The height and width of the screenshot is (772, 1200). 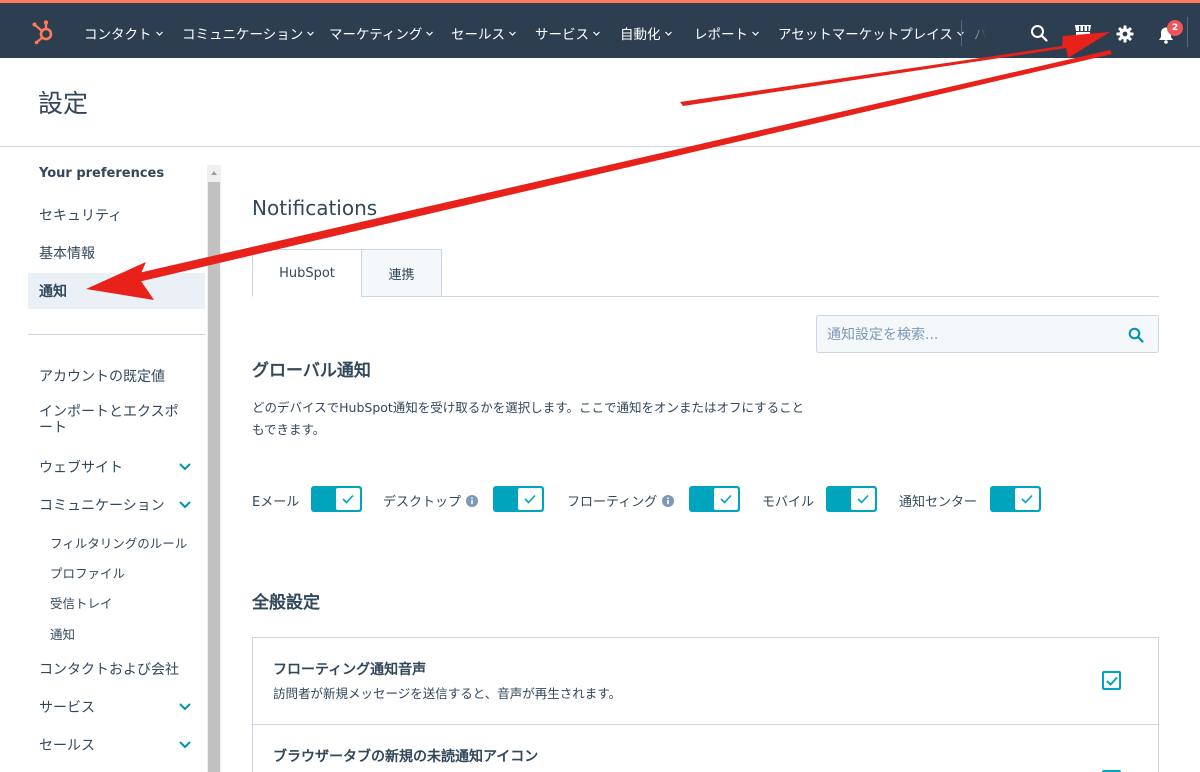 I want to click on toggle-label-text: モバイル, so click(x=788, y=502).